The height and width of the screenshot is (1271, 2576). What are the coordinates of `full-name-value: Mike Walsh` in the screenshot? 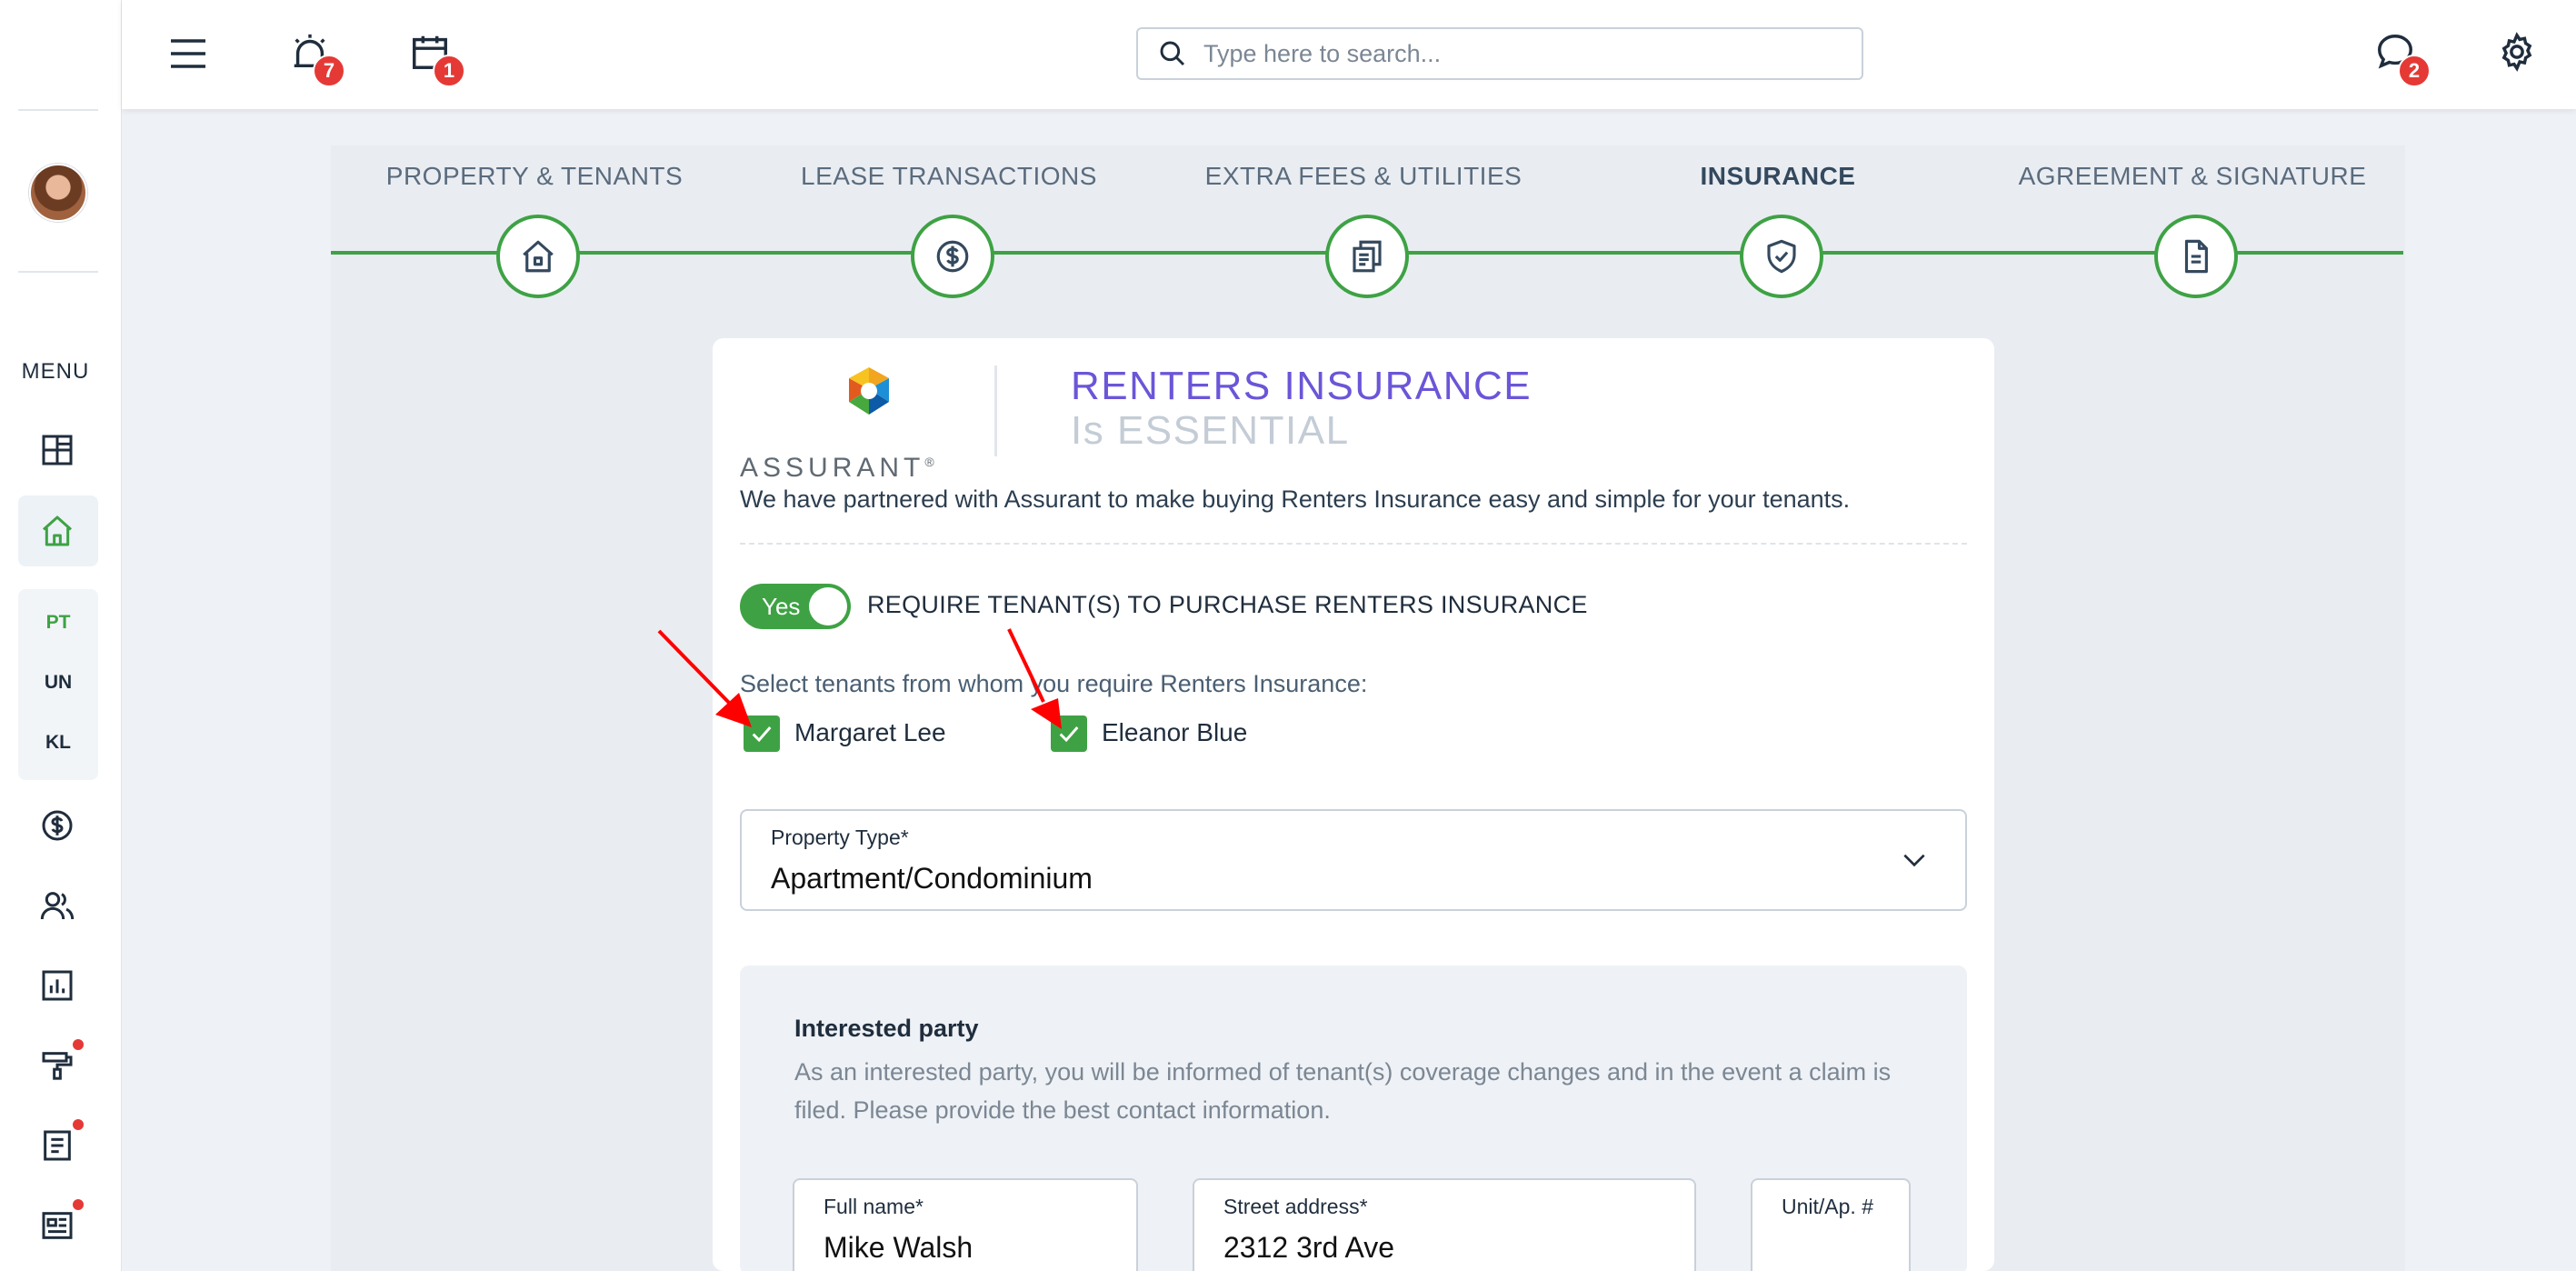 It's located at (898, 1247).